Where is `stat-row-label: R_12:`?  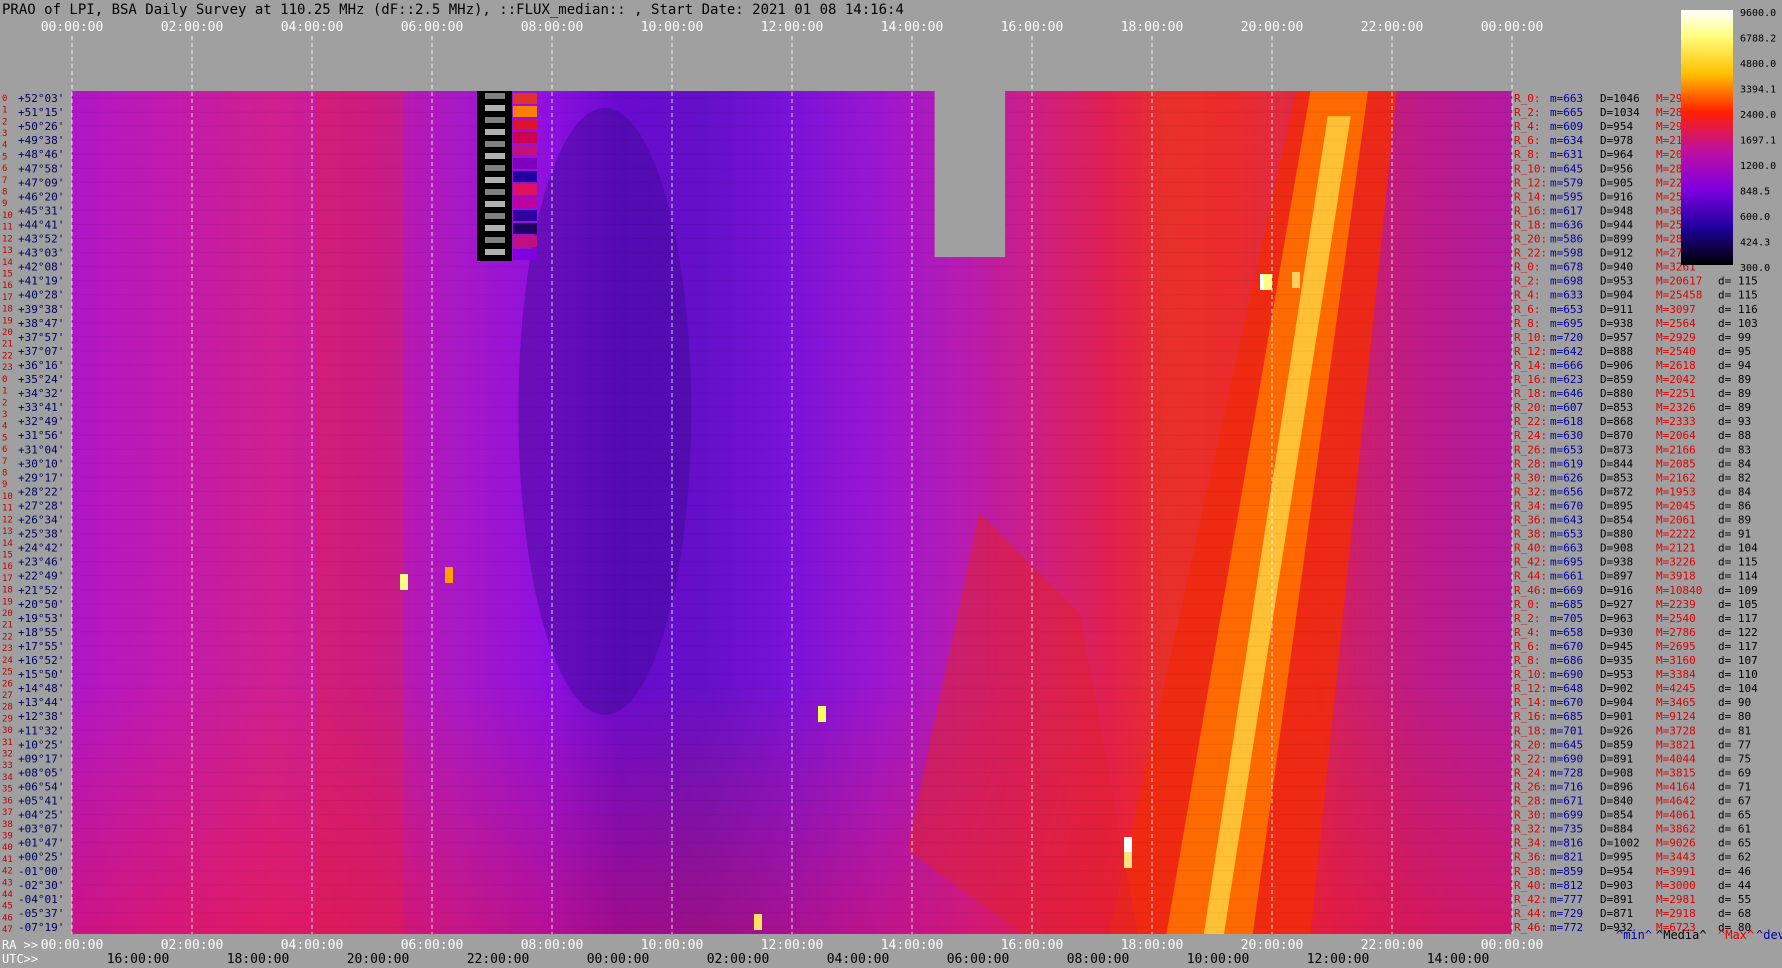
stat-row-label: R_12: is located at coordinates (1530, 351).